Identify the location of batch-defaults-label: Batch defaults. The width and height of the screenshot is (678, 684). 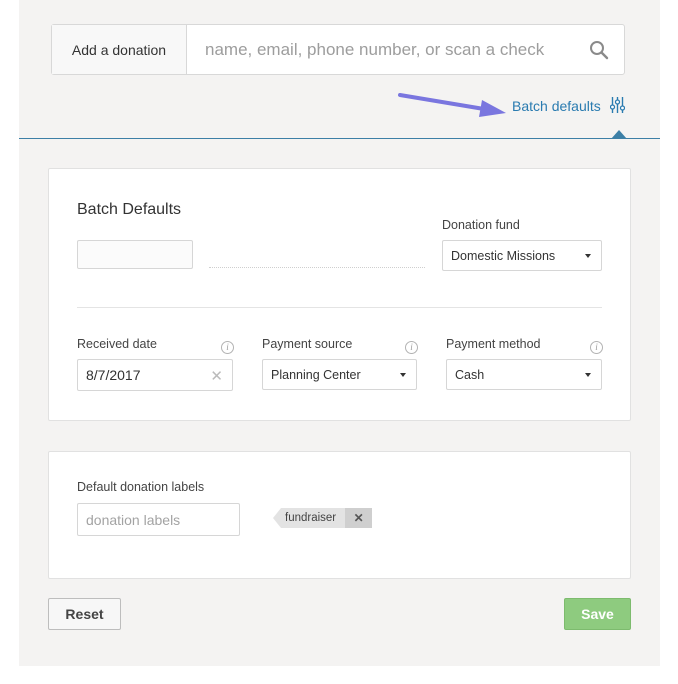
(556, 106).